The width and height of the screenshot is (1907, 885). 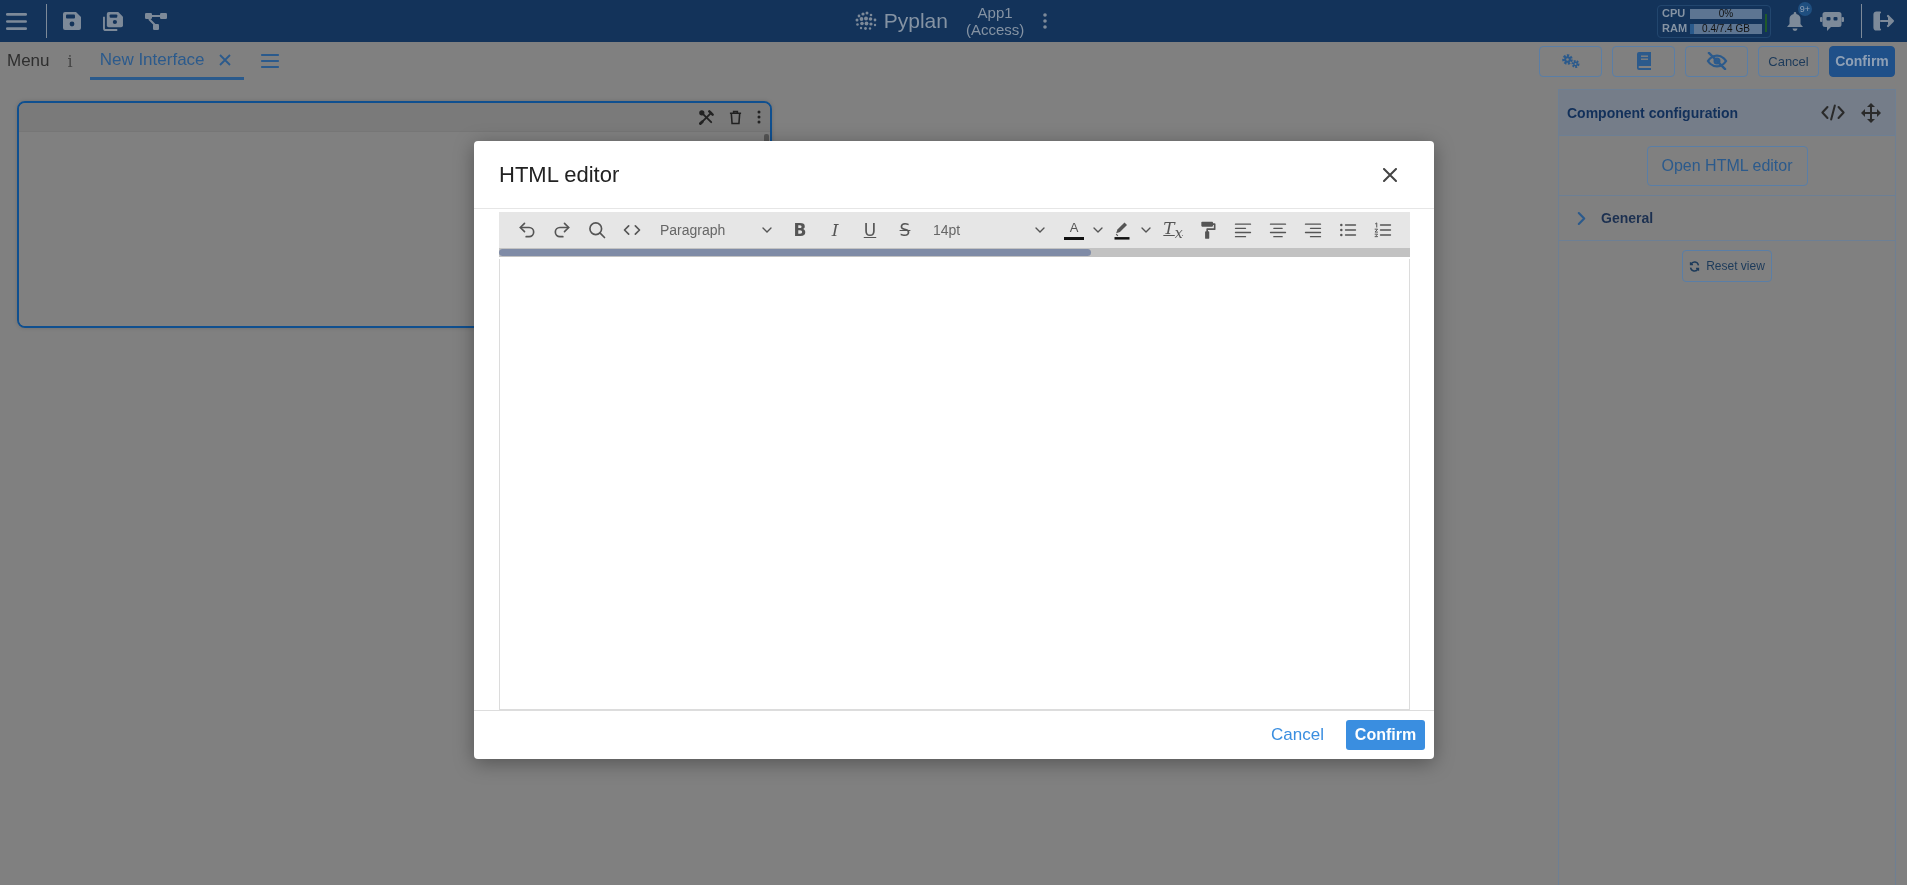 What do you see at coordinates (1805, 8) in the screenshot?
I see `notification-badge: 9+` at bounding box center [1805, 8].